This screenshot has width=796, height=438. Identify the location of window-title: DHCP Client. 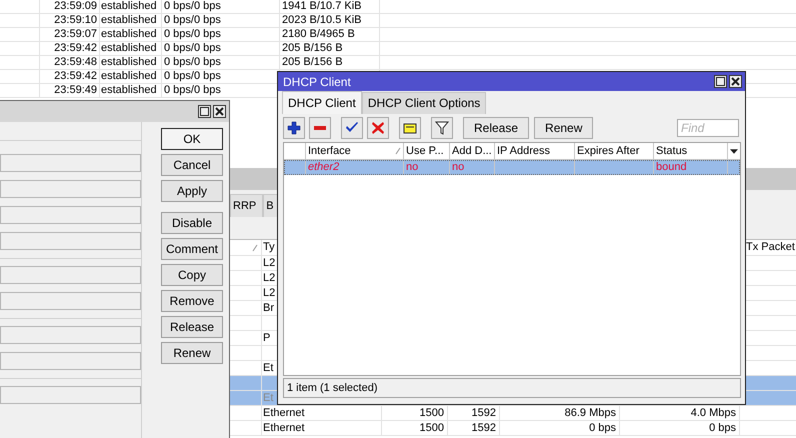
(317, 81).